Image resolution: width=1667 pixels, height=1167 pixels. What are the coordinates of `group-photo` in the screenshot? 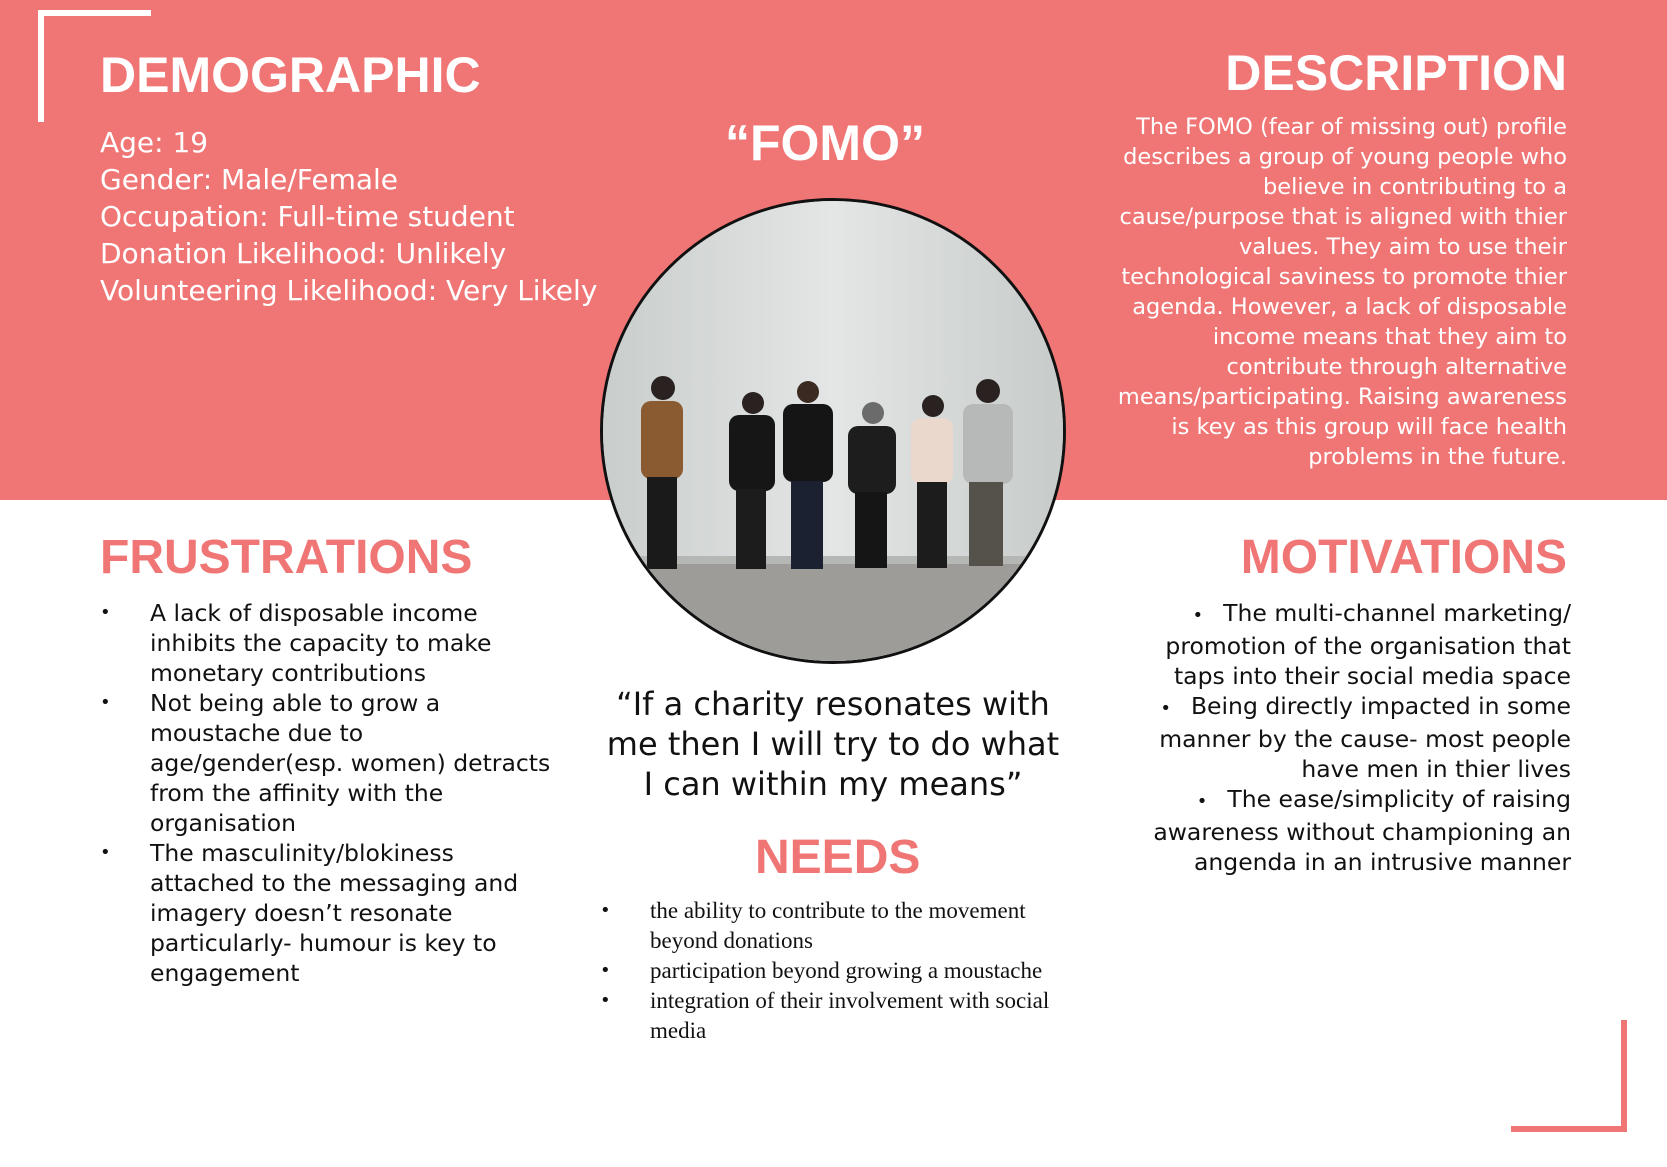 It's located at (833, 431).